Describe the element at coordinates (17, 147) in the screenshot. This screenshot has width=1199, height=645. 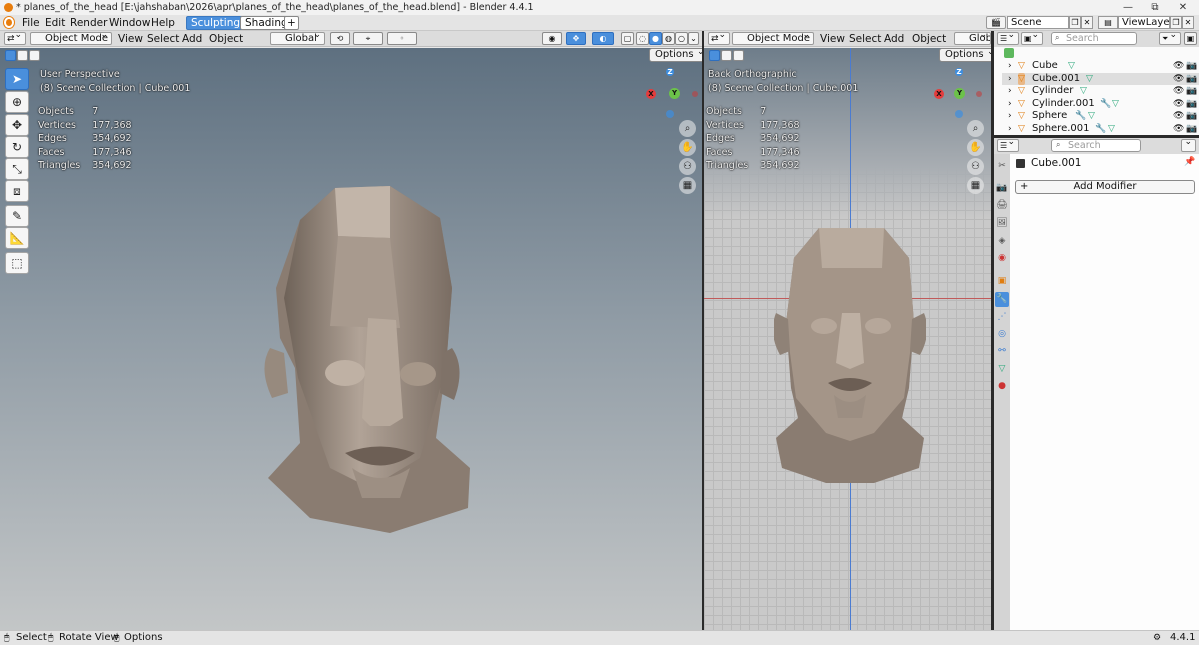
I see `rotate-tool-icon: ↻` at that location.